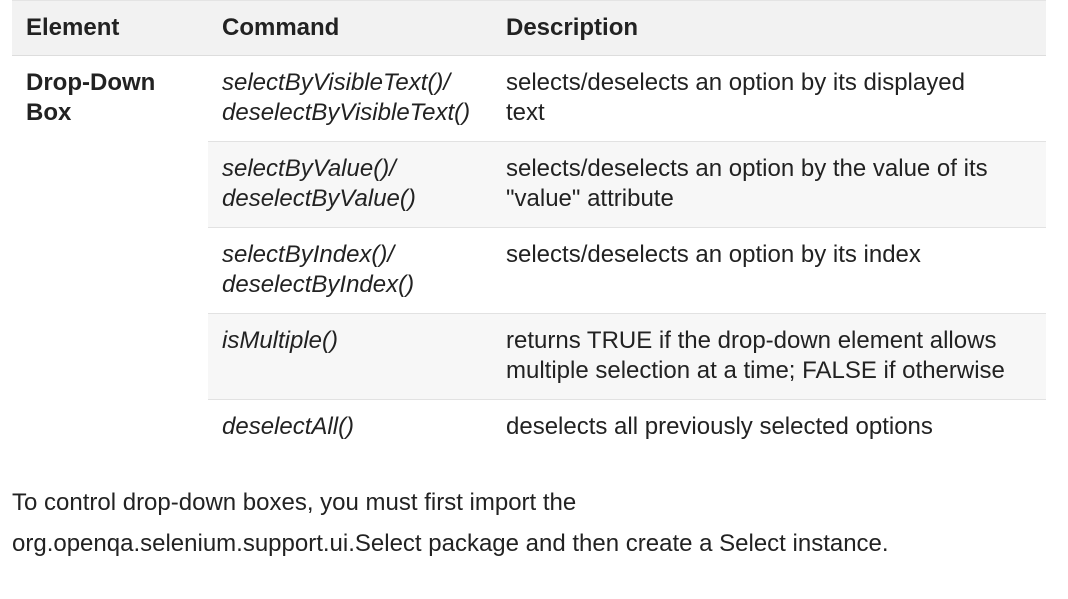 The height and width of the screenshot is (599, 1068). What do you see at coordinates (280, 340) in the screenshot?
I see `command-text: isMultiple()` at bounding box center [280, 340].